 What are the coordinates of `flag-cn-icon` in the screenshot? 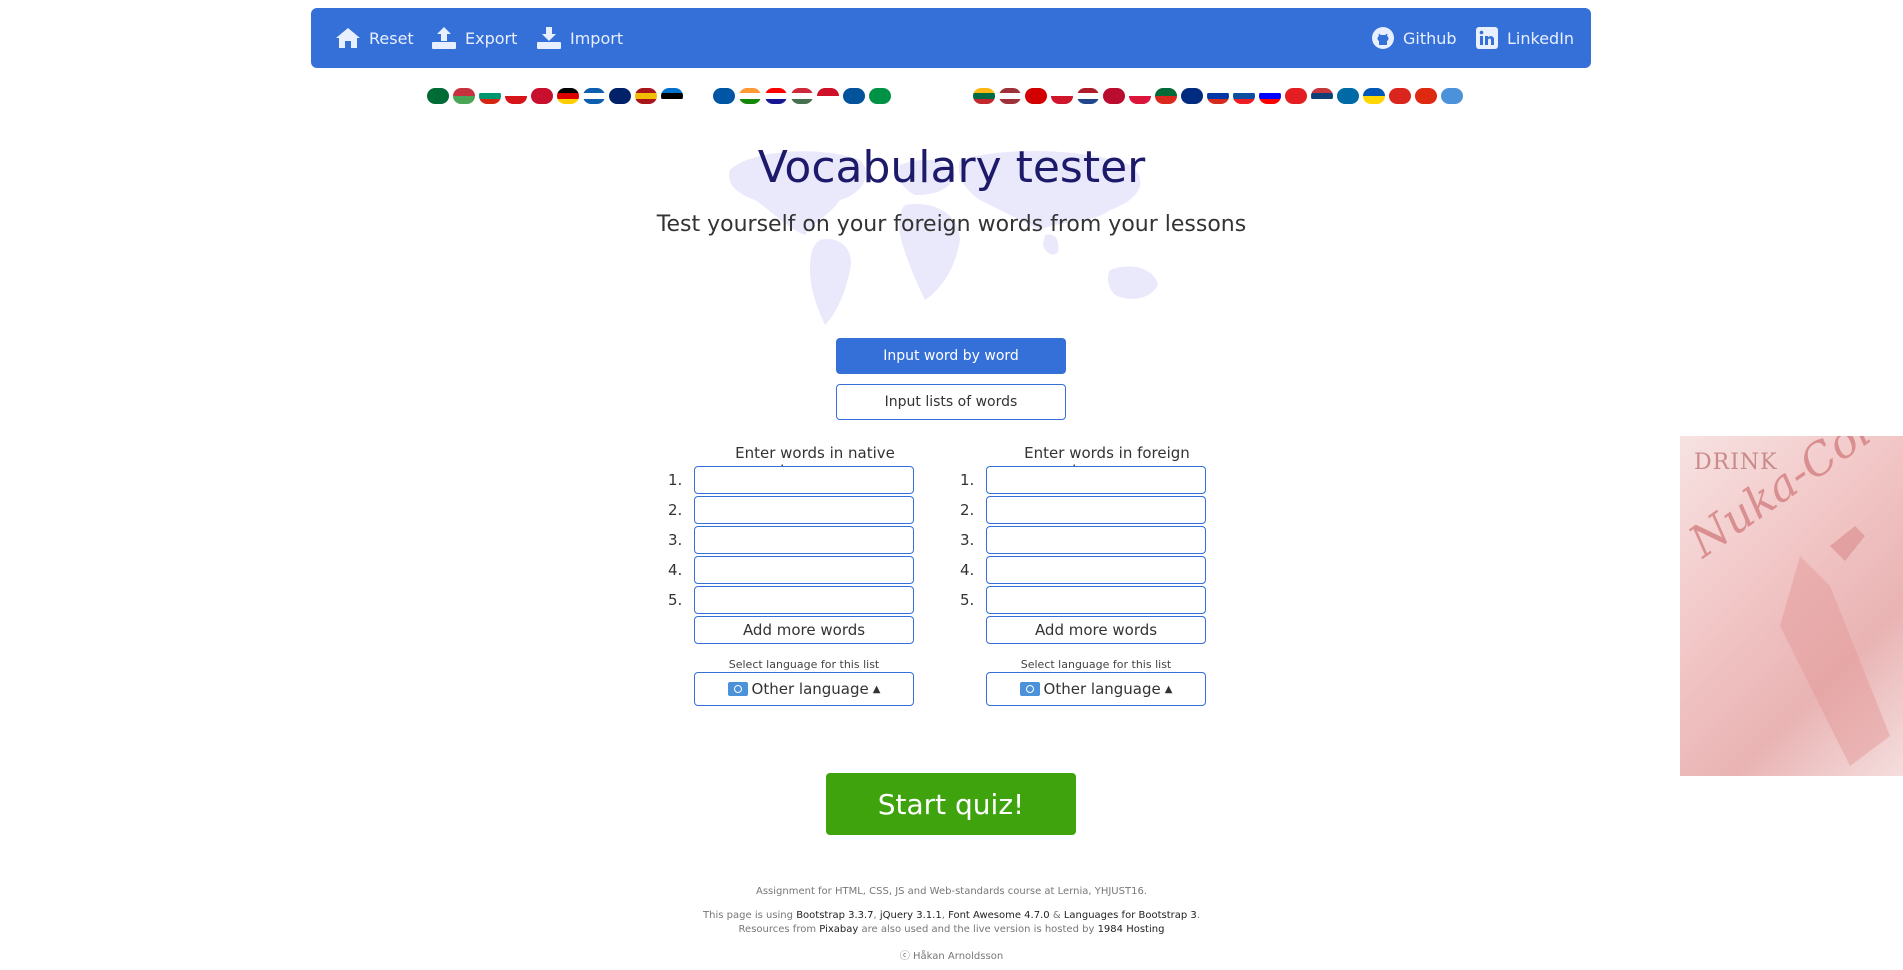 It's located at (1426, 96).